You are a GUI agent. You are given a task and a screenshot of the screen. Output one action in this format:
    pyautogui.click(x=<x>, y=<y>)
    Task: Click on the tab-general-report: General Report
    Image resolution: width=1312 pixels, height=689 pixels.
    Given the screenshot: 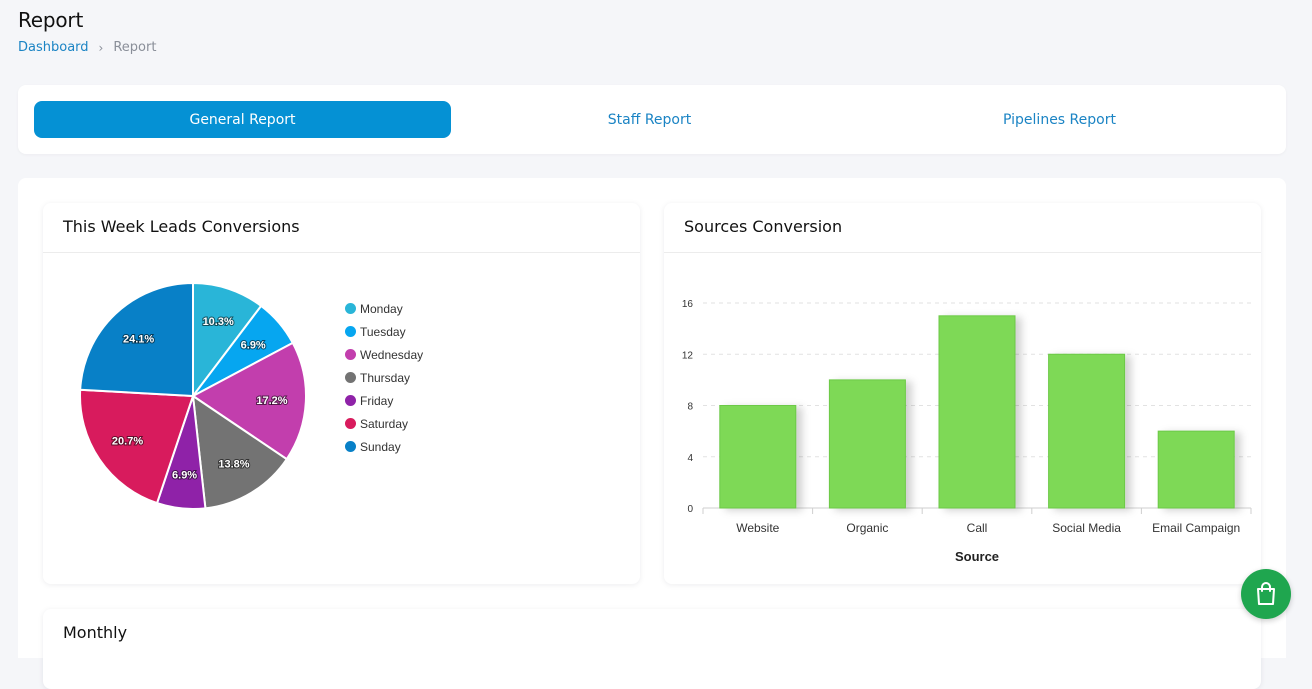 What is the action you would take?
    pyautogui.click(x=242, y=119)
    